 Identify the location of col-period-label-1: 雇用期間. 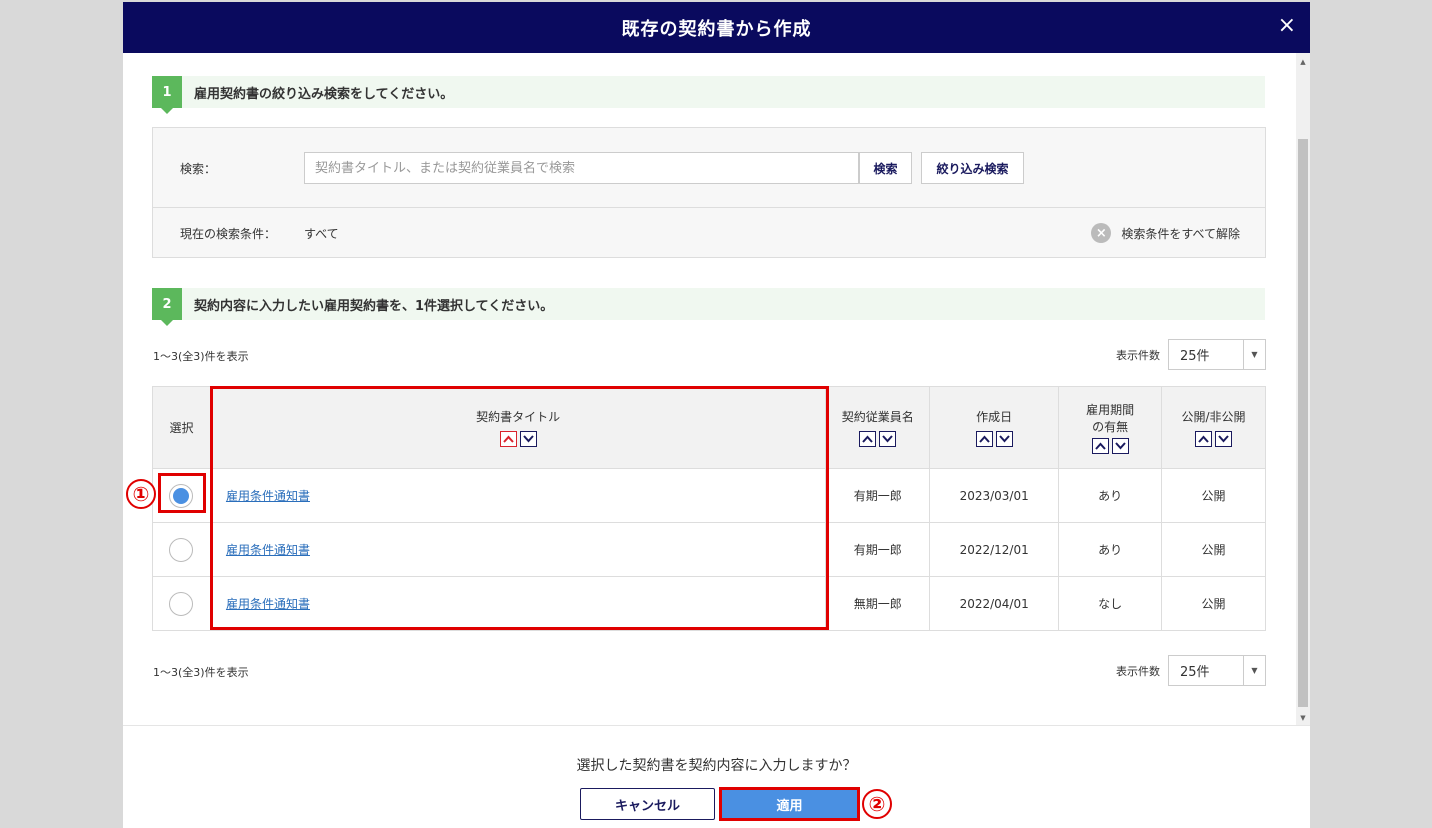
(1110, 410).